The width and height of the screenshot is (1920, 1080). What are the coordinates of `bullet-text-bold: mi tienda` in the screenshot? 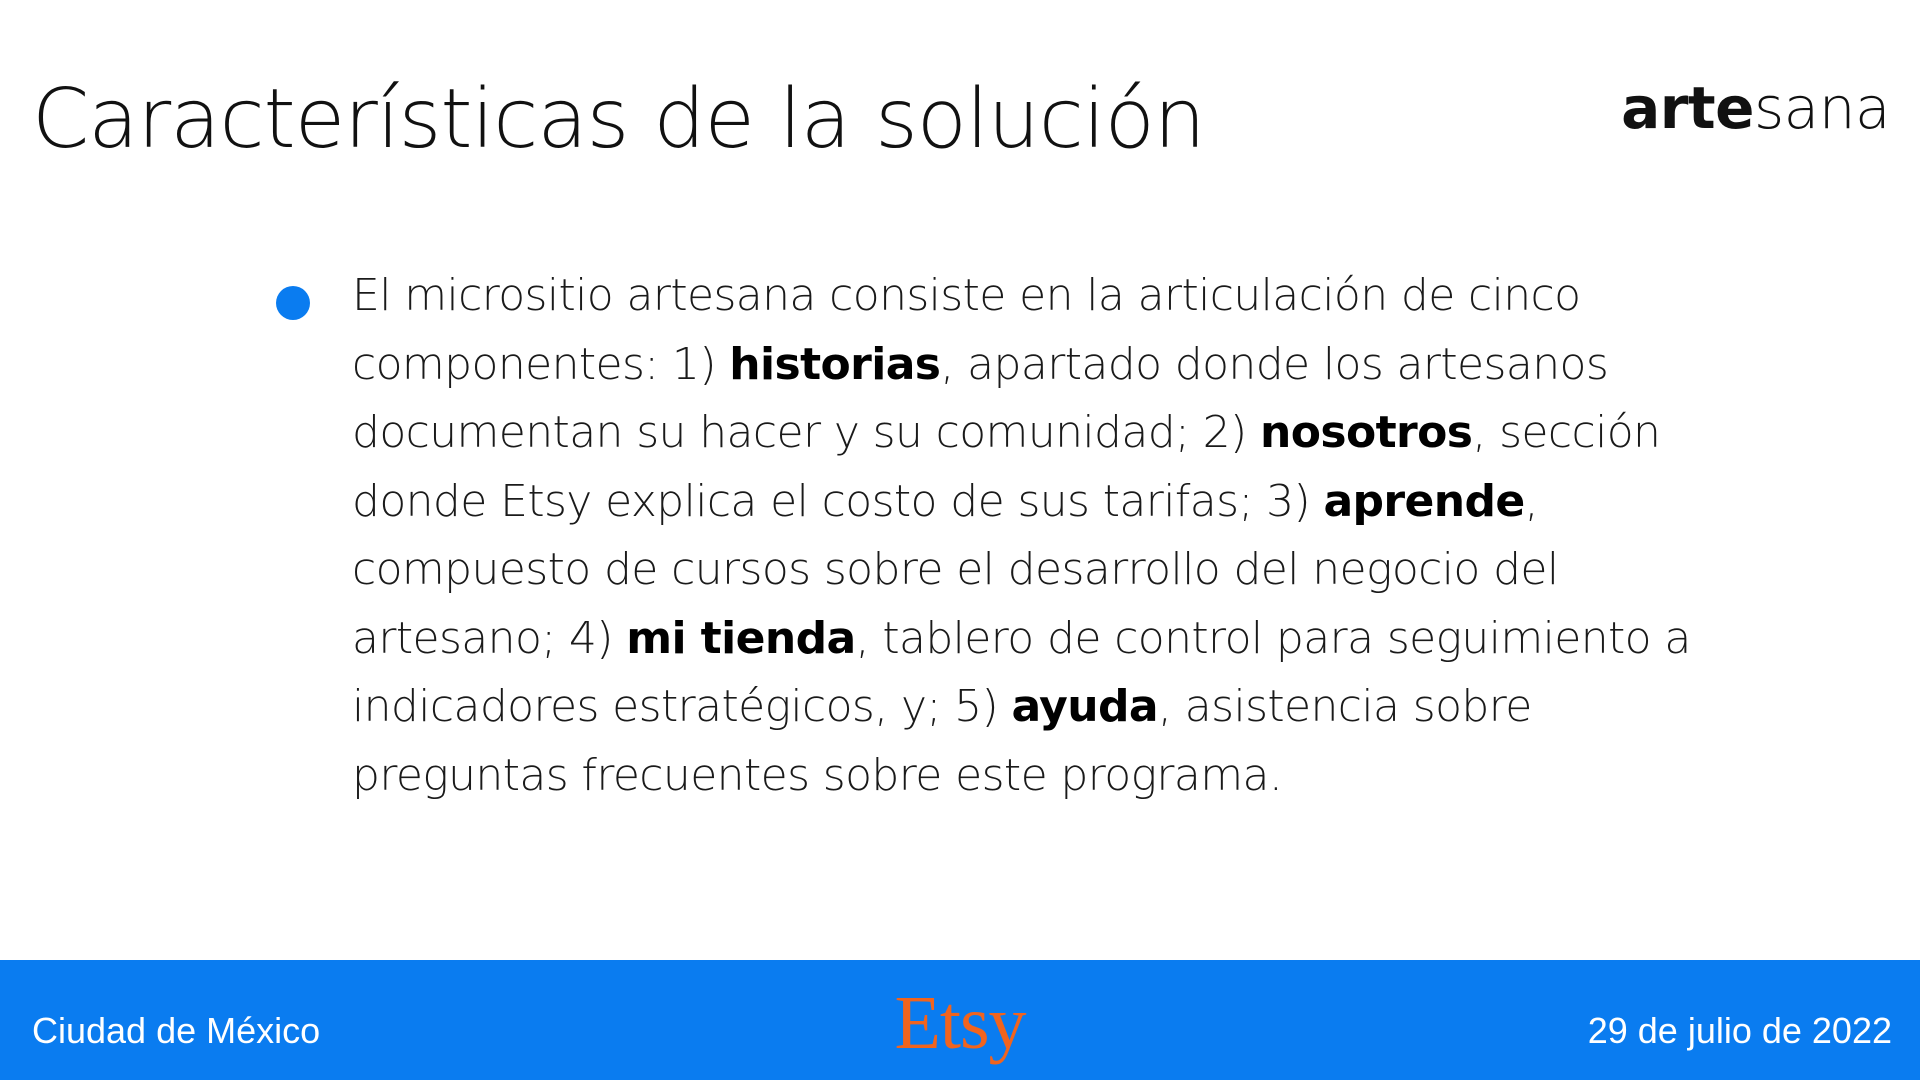 It's located at (741, 638).